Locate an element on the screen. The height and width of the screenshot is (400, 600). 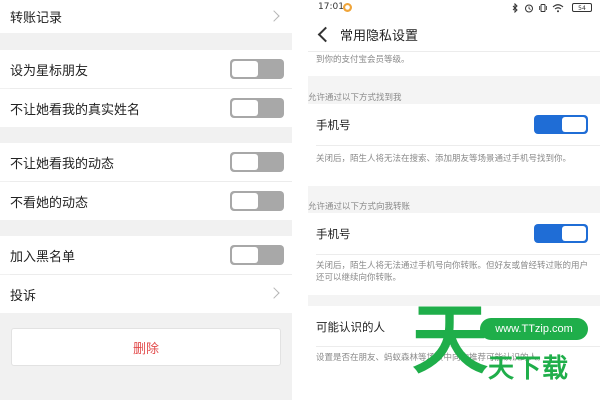
hide-real-name-switch is located at coordinates (257, 108).